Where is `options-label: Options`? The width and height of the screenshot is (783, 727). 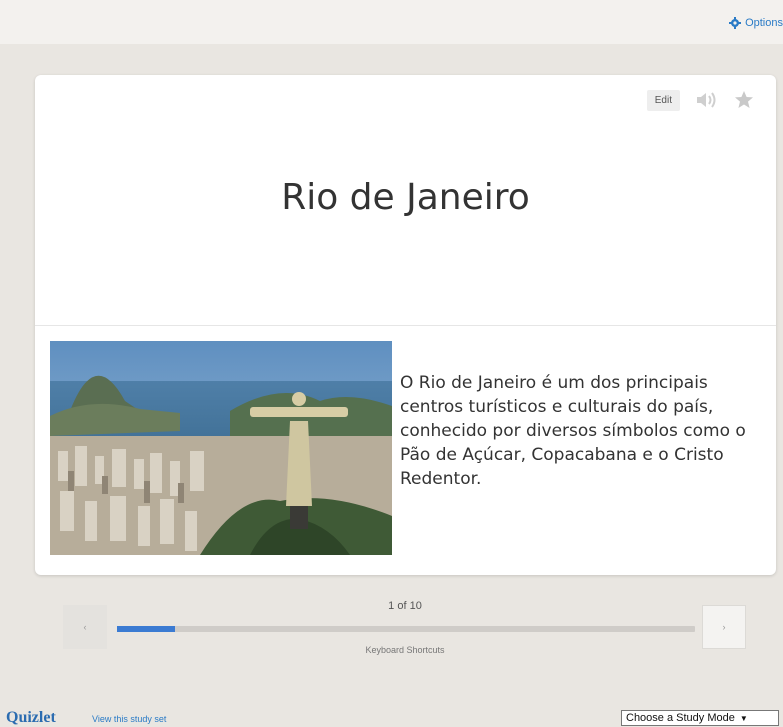
options-label: Options is located at coordinates (764, 23).